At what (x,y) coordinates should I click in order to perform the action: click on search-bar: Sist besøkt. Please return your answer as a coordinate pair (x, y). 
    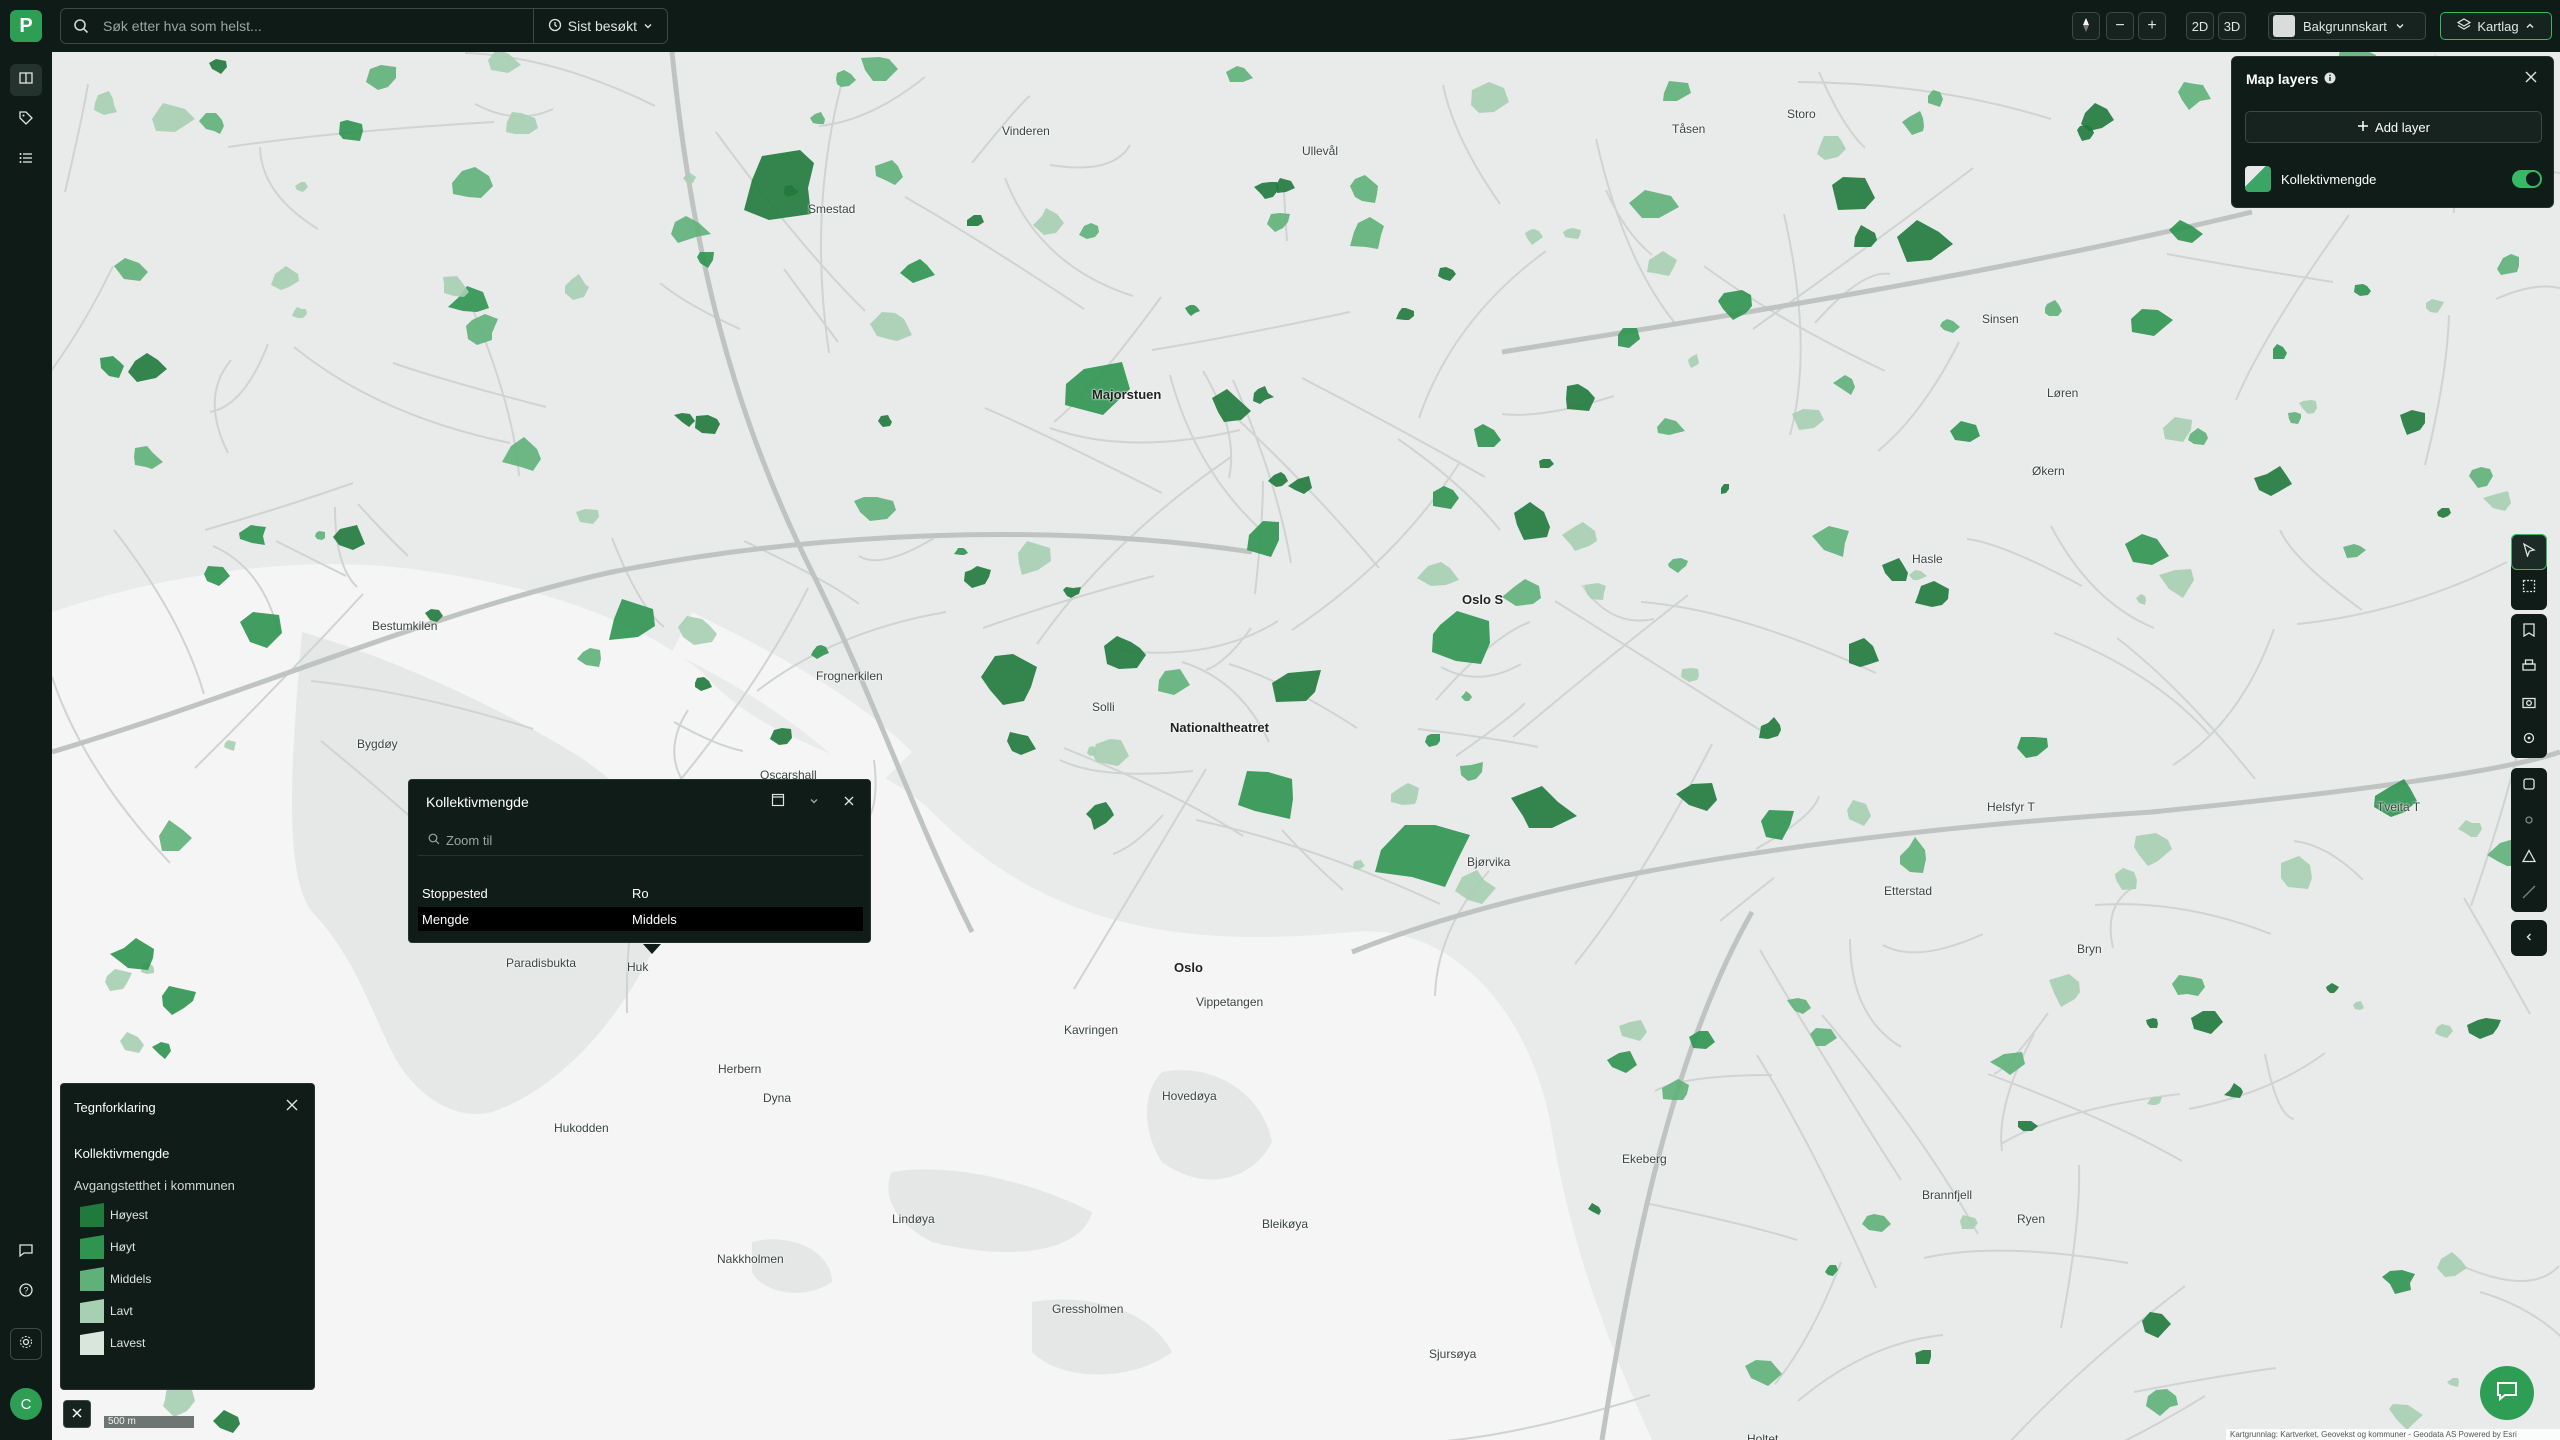
    Looking at the image, I should click on (364, 26).